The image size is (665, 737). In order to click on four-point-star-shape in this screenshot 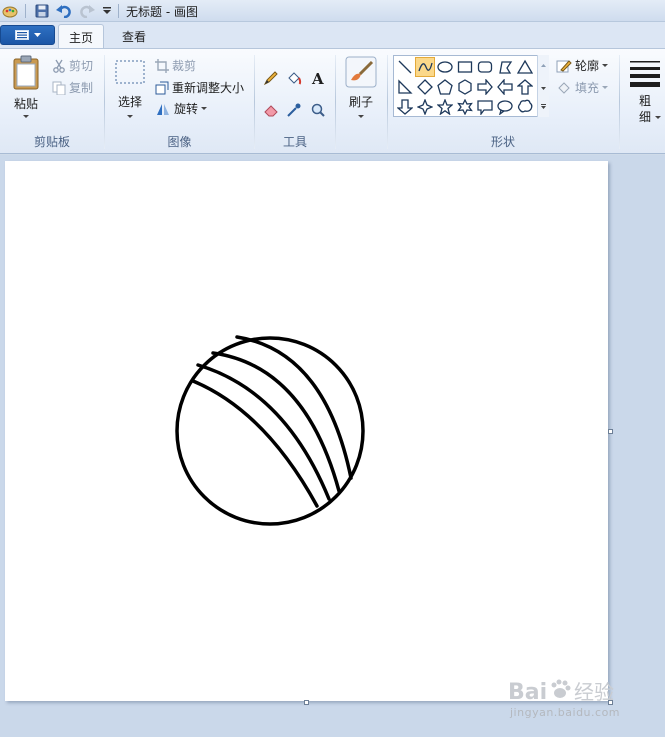, I will do `click(425, 107)`.